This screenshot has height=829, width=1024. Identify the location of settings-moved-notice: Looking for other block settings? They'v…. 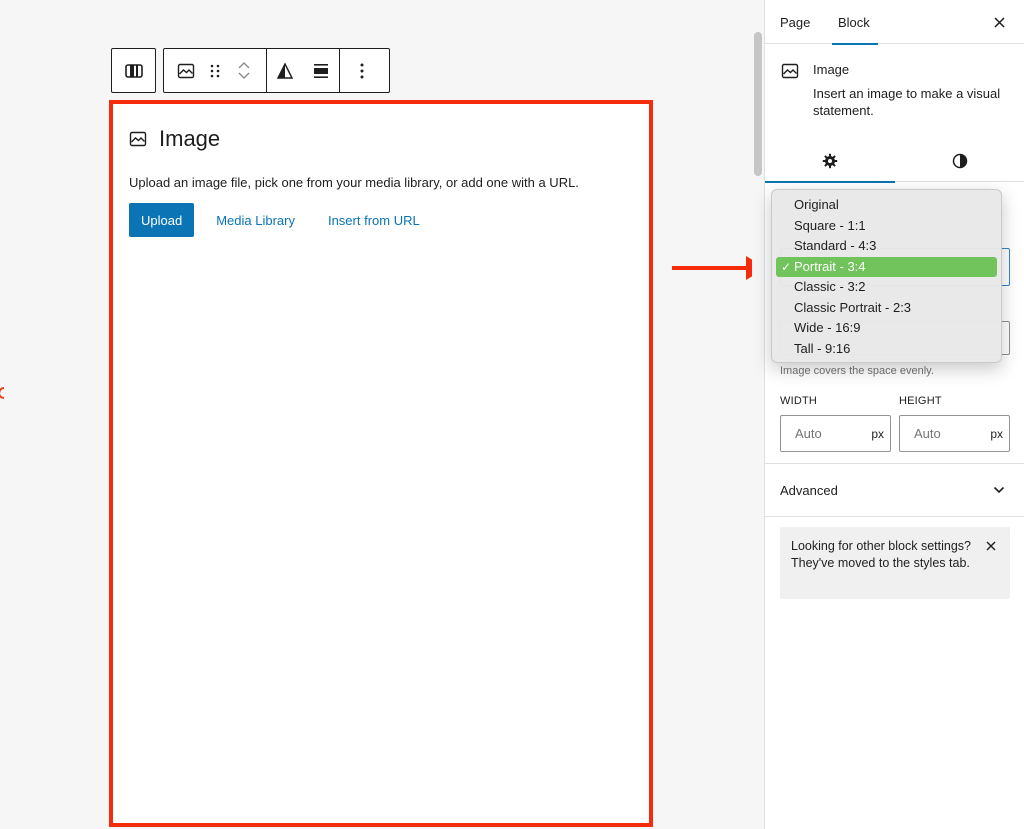
(895, 563).